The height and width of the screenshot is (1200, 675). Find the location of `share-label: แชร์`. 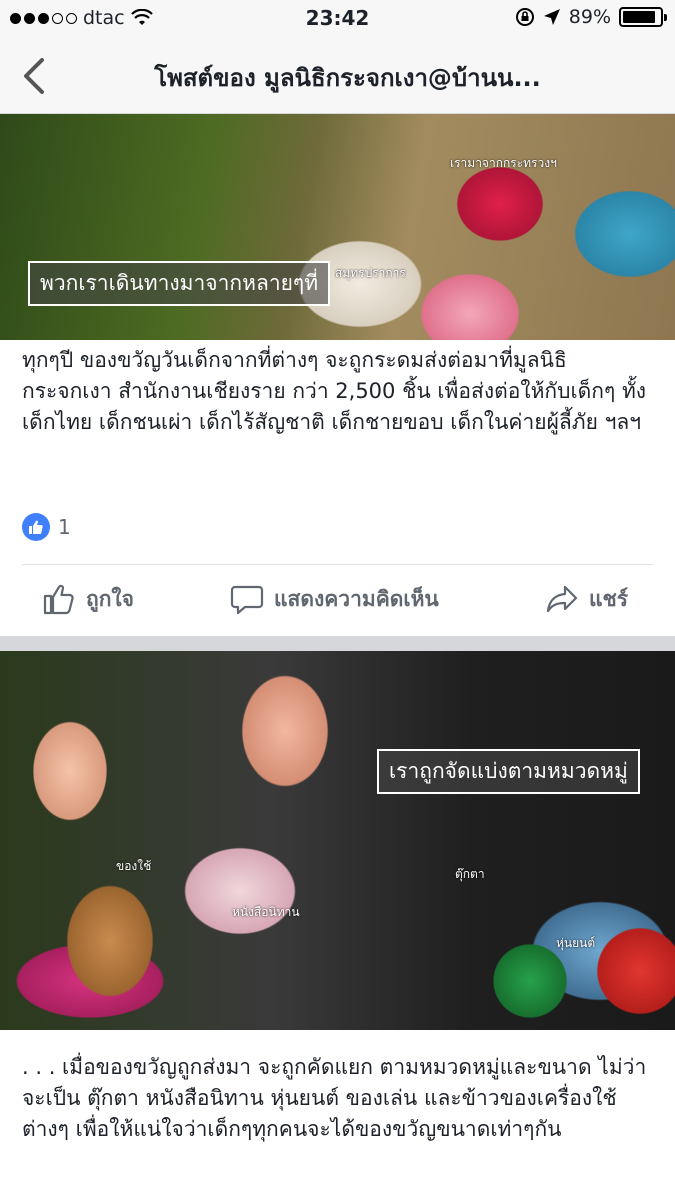

share-label: แชร์ is located at coordinates (609, 598).